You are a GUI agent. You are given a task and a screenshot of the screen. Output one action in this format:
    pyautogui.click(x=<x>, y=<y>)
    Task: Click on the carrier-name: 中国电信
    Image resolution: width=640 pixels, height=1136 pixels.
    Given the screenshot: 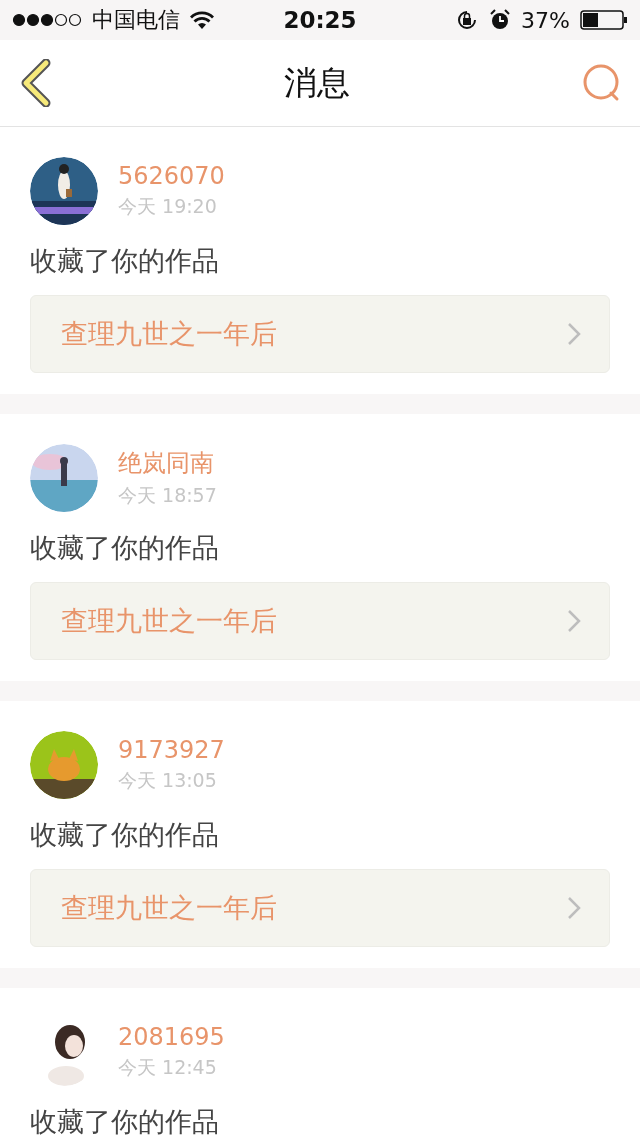 What is the action you would take?
    pyautogui.click(x=136, y=20)
    